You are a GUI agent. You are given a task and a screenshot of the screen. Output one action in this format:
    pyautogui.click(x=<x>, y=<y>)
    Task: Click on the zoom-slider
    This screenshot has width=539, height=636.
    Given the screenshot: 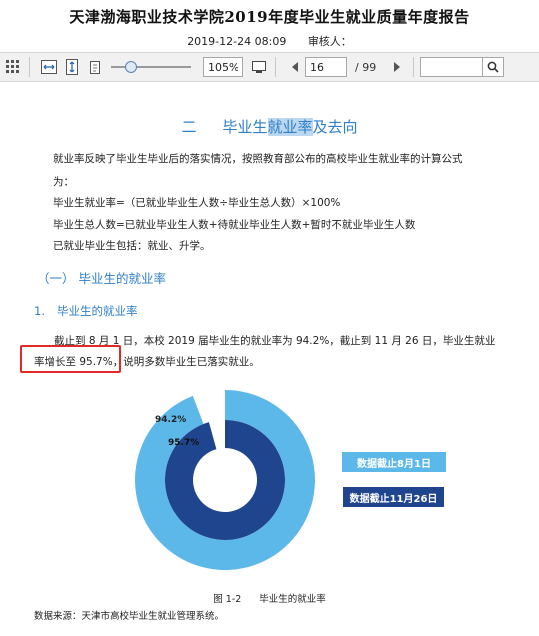 What is the action you would take?
    pyautogui.click(x=151, y=67)
    